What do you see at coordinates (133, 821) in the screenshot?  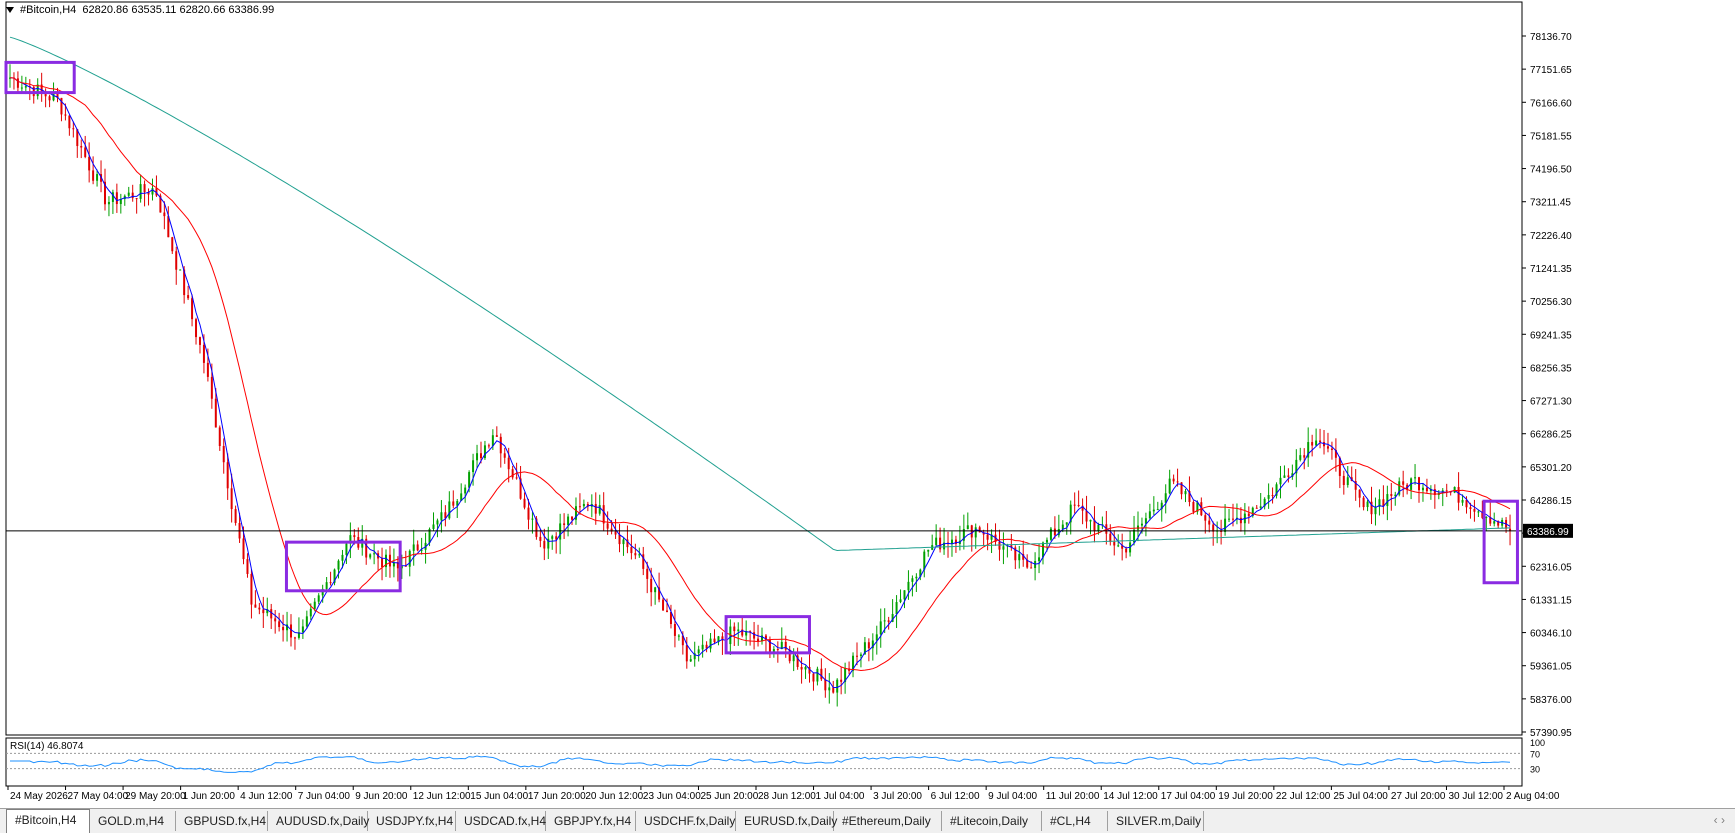 I see `chart-tab: GOLD.m,H4` at bounding box center [133, 821].